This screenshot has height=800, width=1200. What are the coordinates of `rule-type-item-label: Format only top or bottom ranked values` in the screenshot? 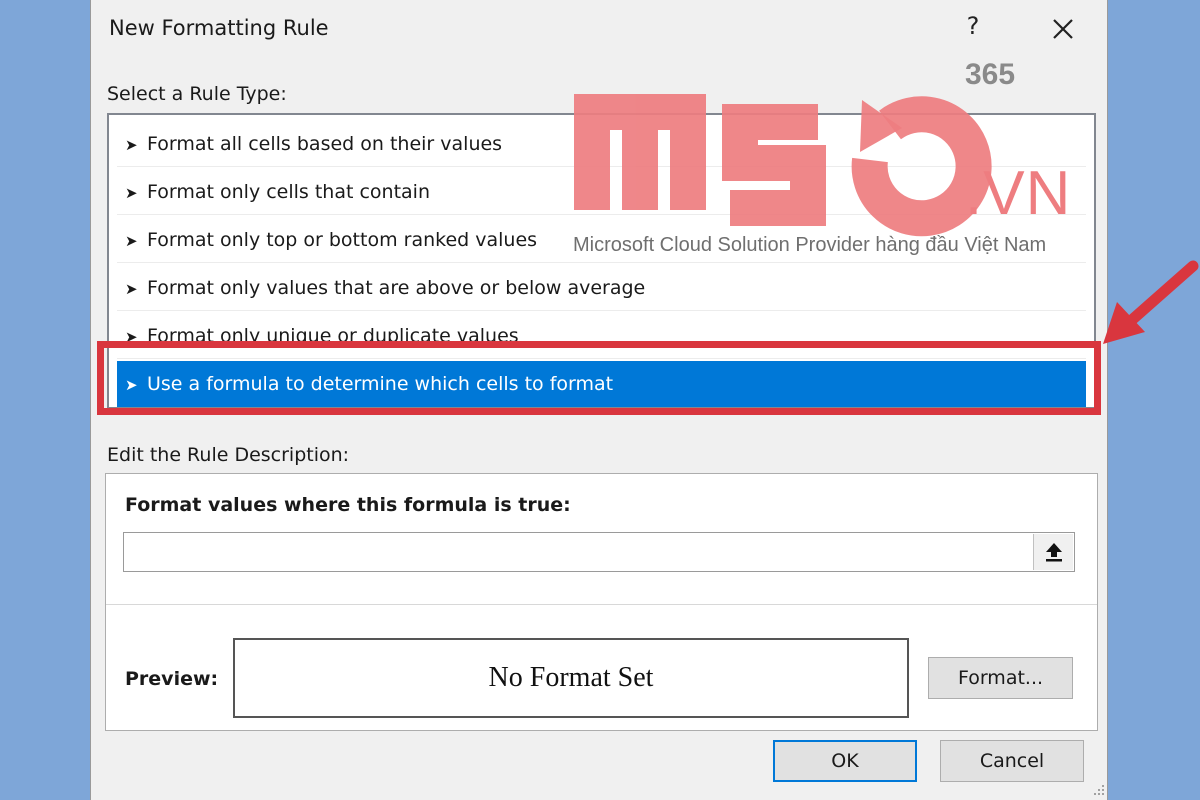 It's located at (342, 240).